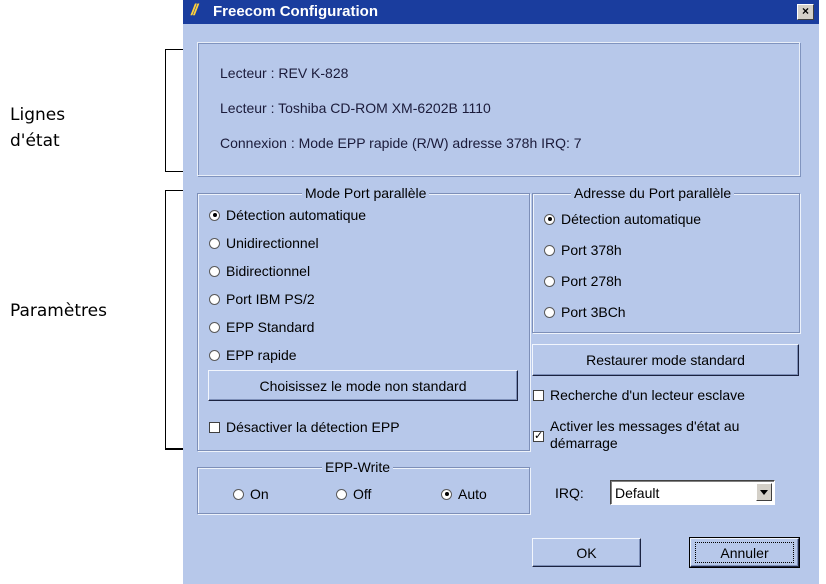  What do you see at coordinates (644, 435) in the screenshot?
I see `checkbox-label: Activer les messages d'état au démarrage` at bounding box center [644, 435].